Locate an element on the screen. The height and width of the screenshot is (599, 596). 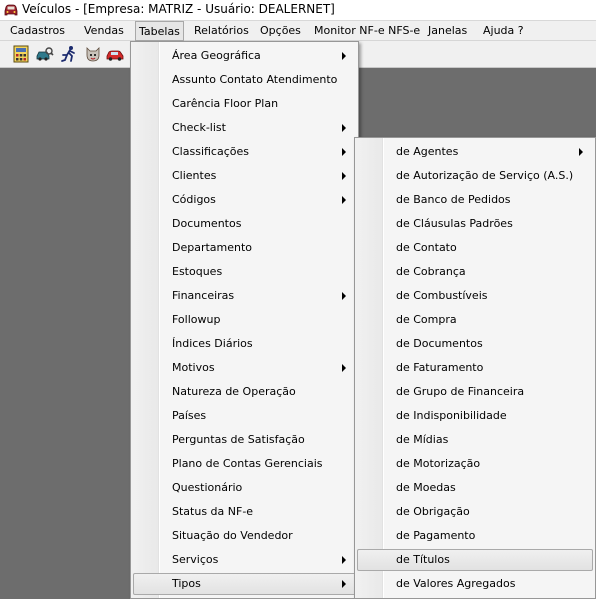
menu-item-label: de Autorização de Serviço (A.S.) is located at coordinates (485, 175).